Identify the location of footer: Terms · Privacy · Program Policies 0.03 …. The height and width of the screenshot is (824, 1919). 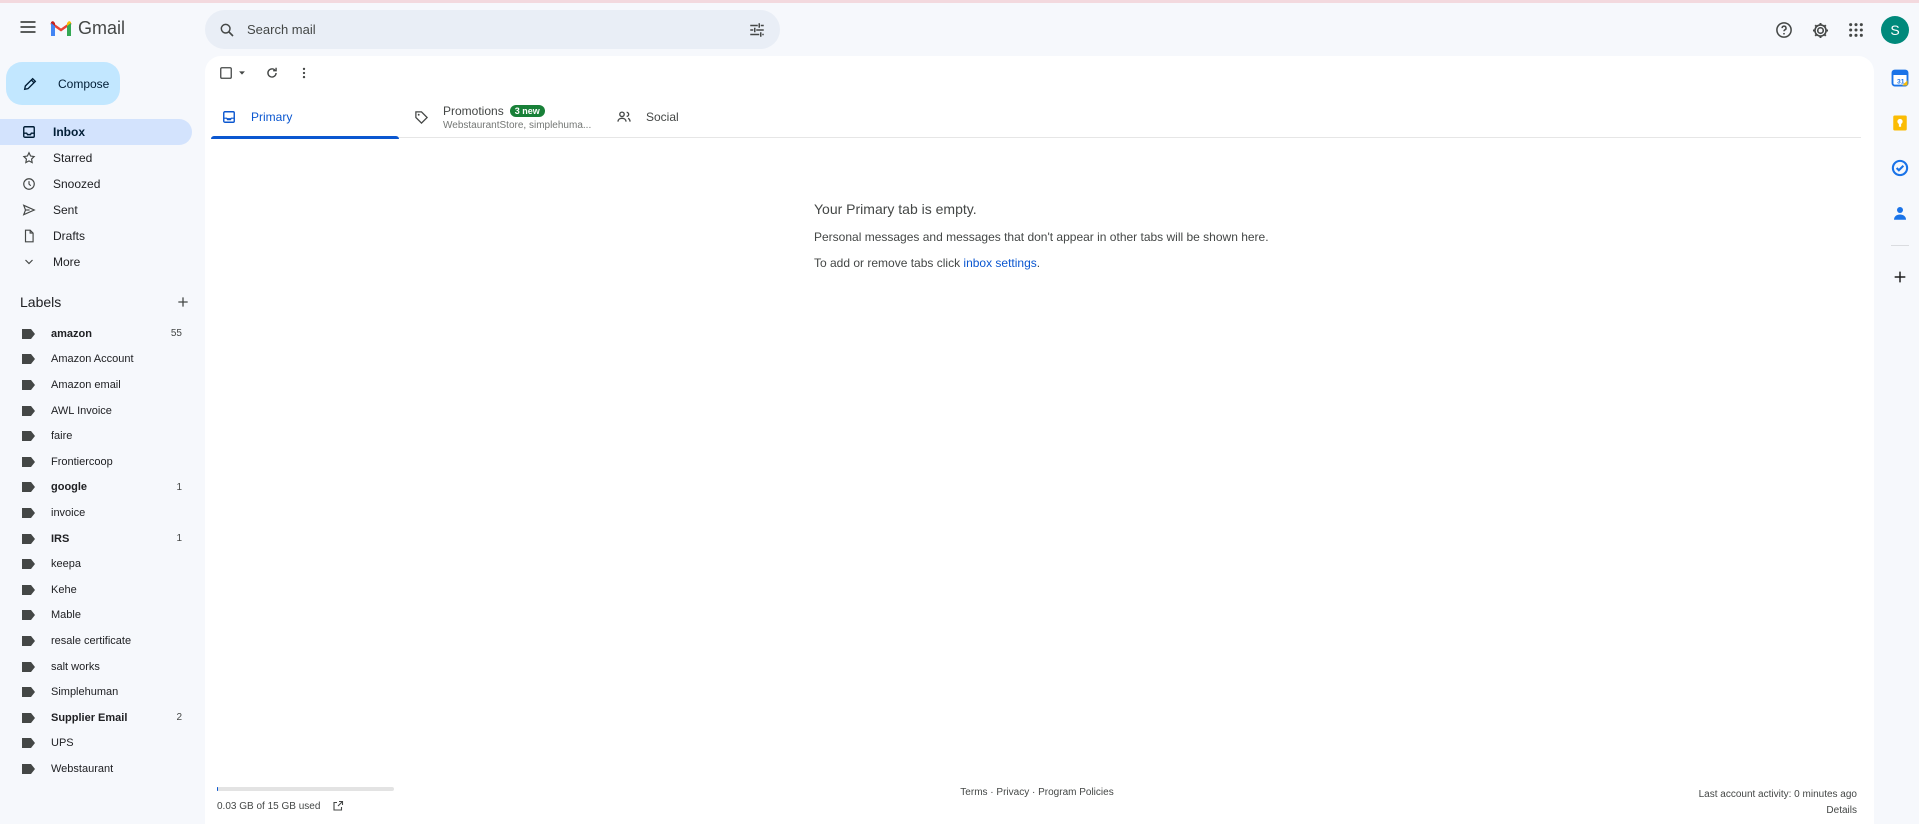
(1037, 801).